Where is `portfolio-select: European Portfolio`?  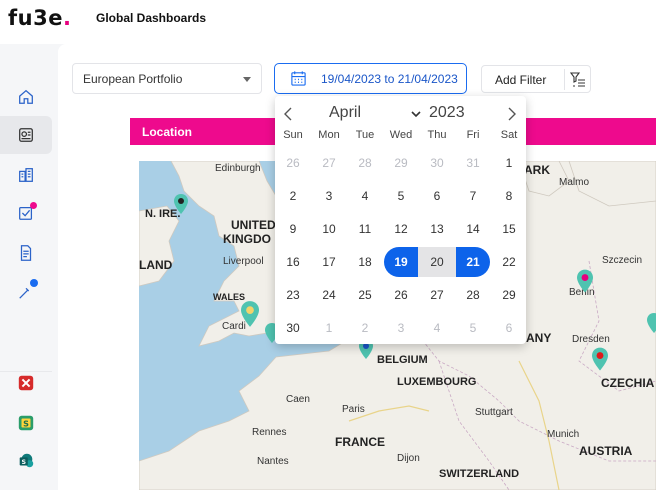
portfolio-select: European Portfolio is located at coordinates (167, 78).